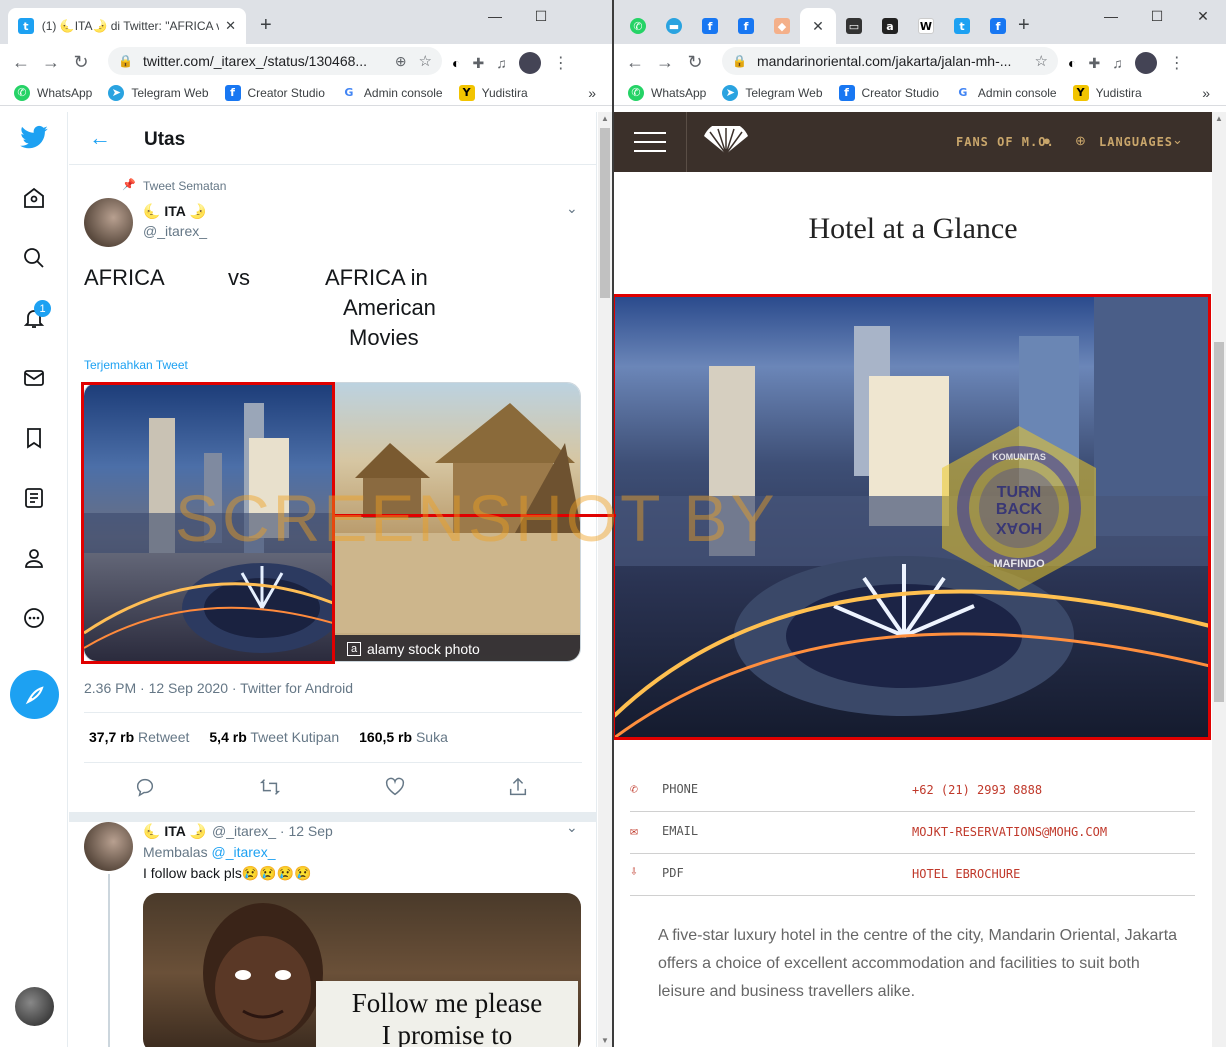  What do you see at coordinates (34, 438) in the screenshot?
I see `bookmarks-icon` at bounding box center [34, 438].